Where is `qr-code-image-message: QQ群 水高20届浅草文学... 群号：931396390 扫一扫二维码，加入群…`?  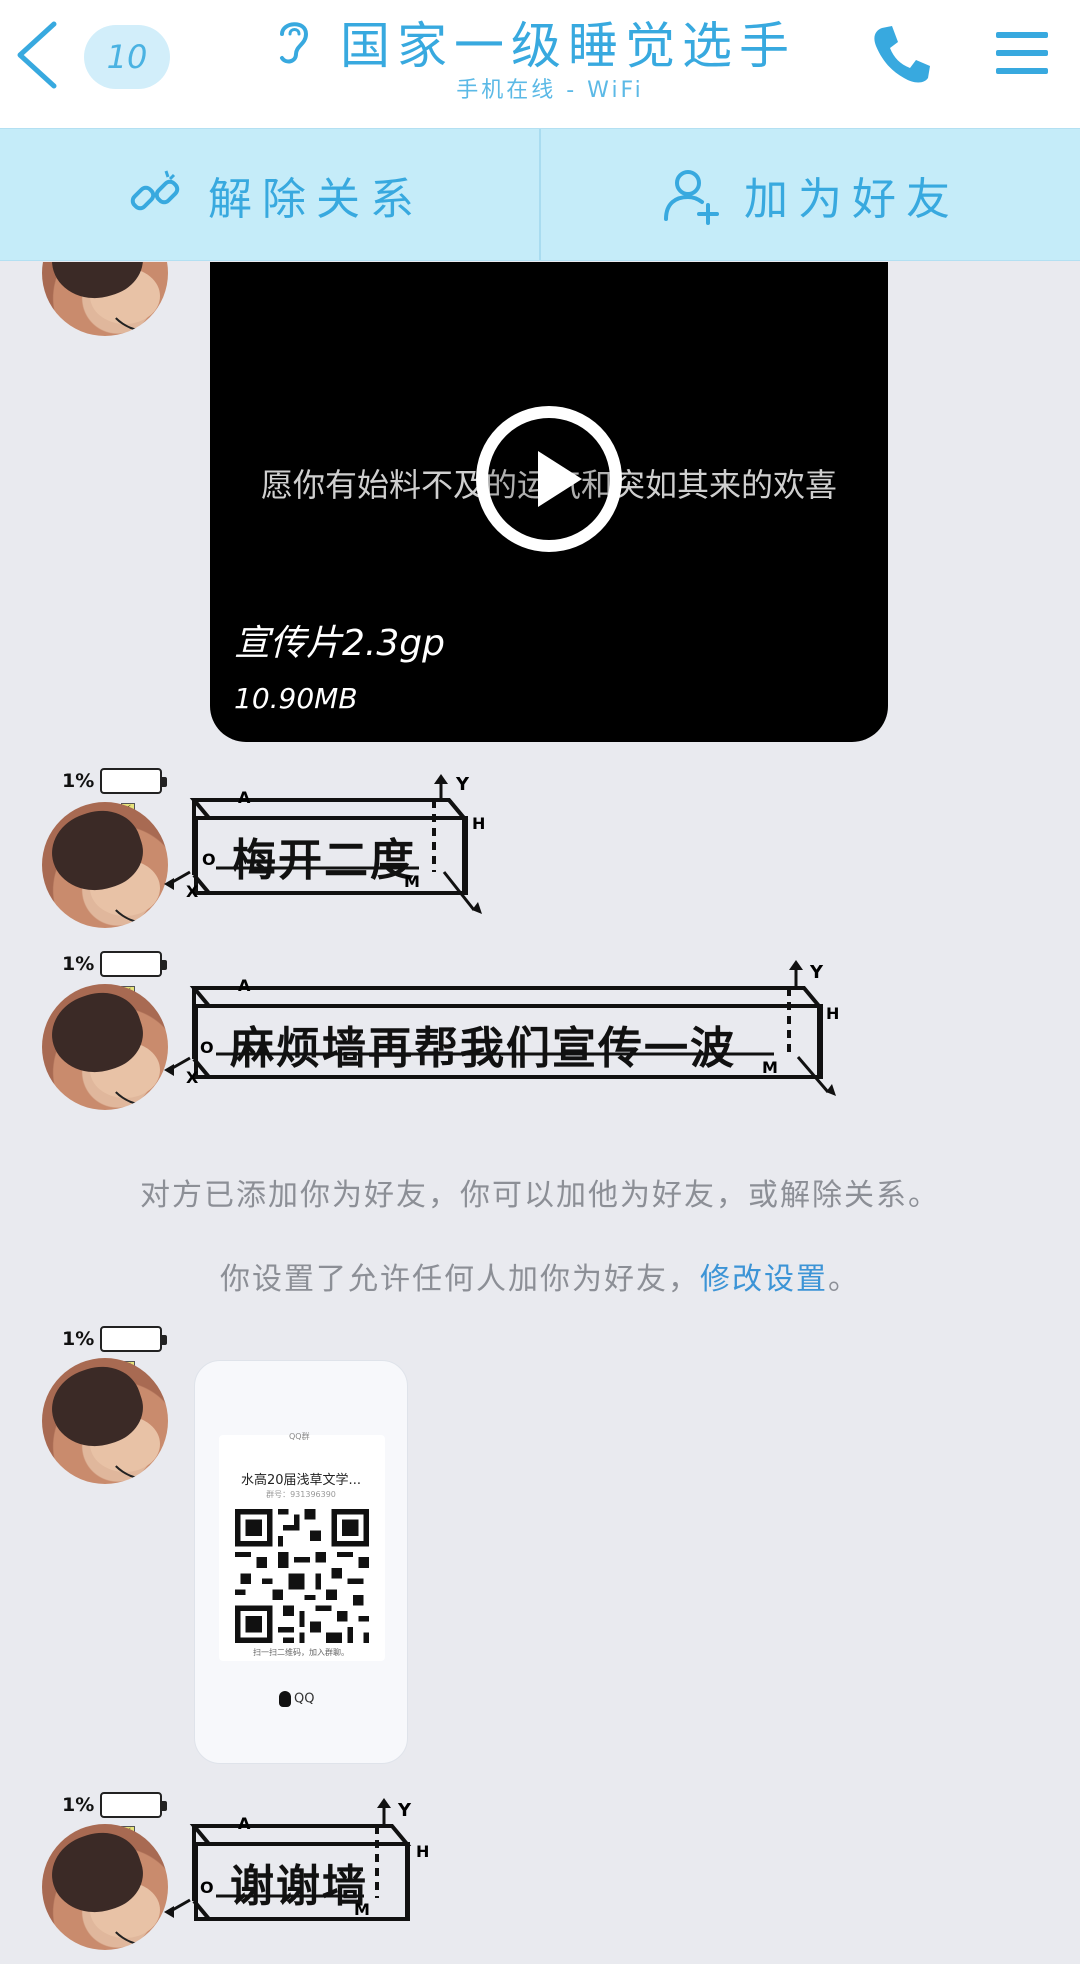 qr-code-image-message: QQ群 水高20届浅草文学... 群号：931396390 扫一扫二维码，加入群… is located at coordinates (301, 1562).